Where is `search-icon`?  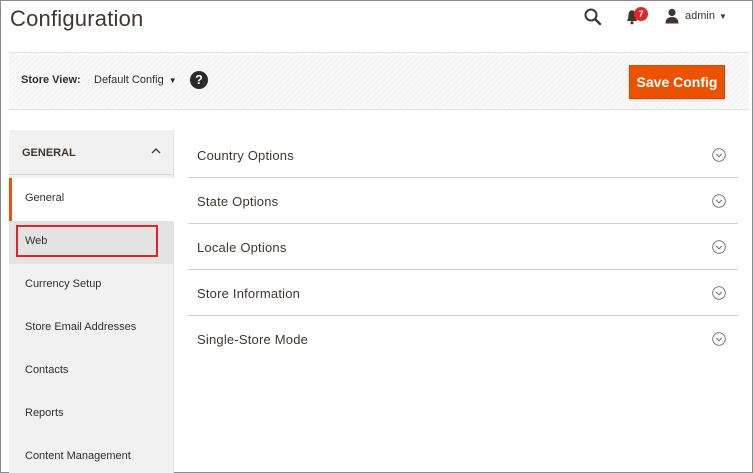 search-icon is located at coordinates (593, 17).